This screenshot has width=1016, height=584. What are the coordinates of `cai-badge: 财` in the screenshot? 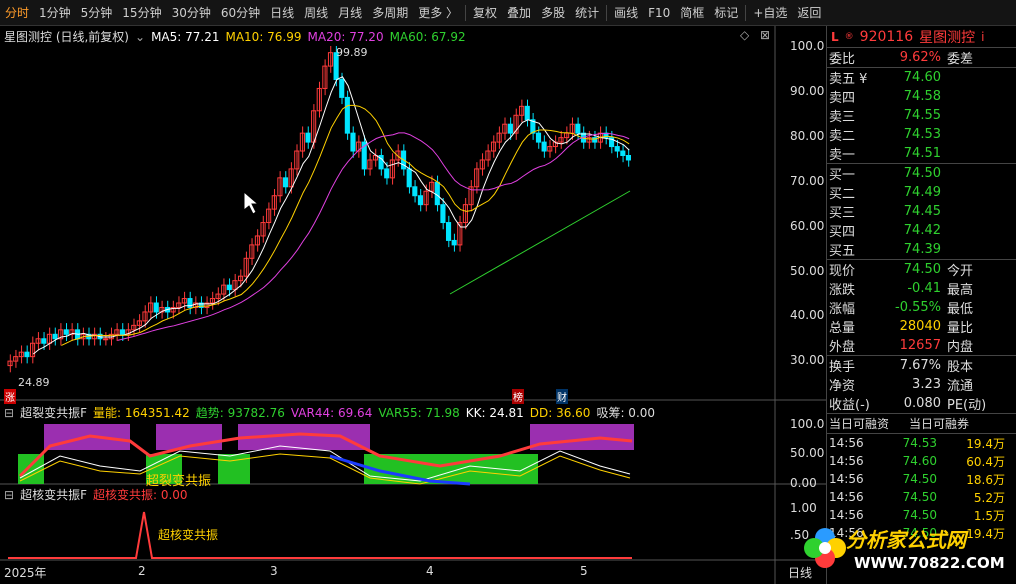 It's located at (562, 396).